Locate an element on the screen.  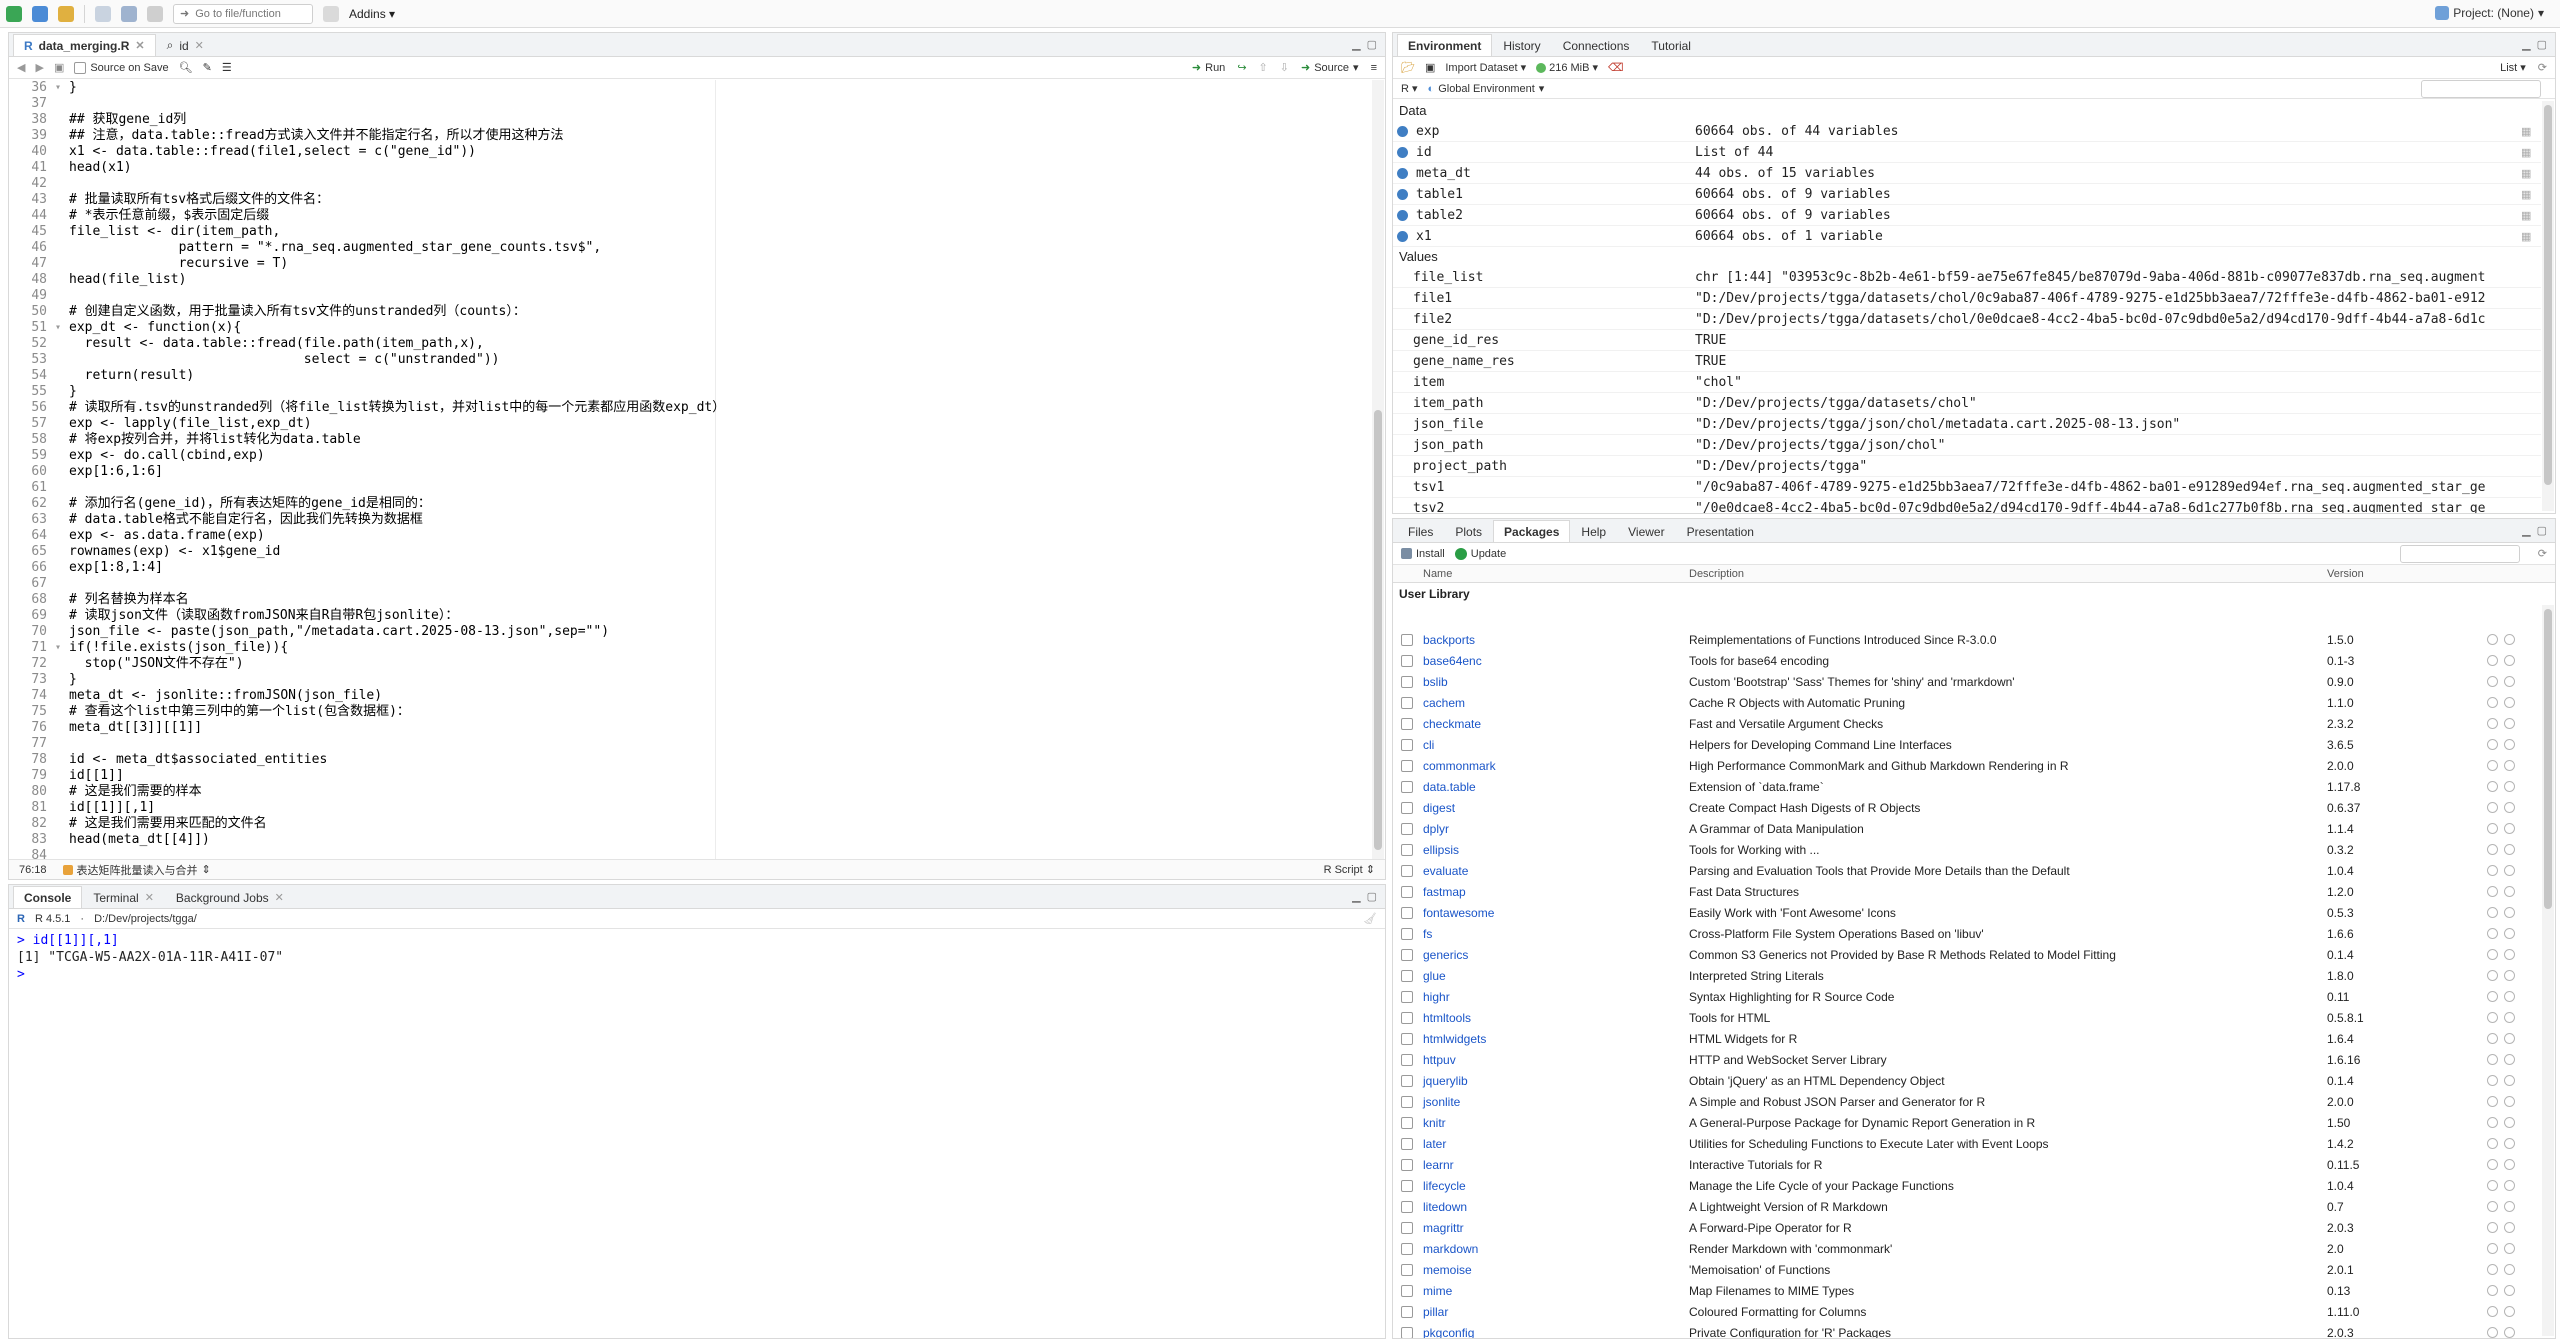
print-icon is located at coordinates (155, 13).